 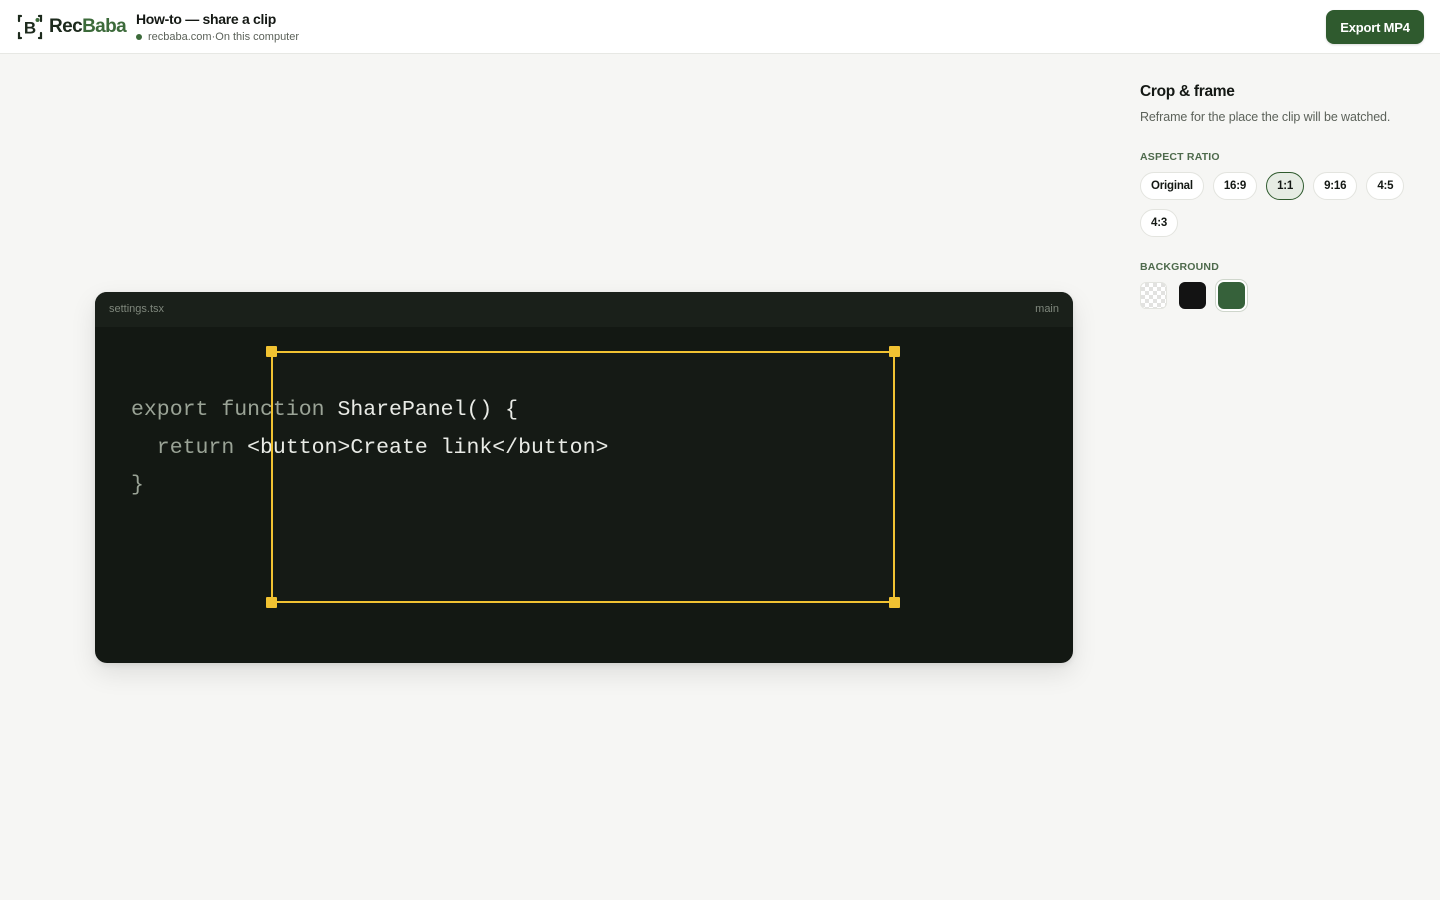 What do you see at coordinates (1172, 186) in the screenshot?
I see `ratio-original-button: Original` at bounding box center [1172, 186].